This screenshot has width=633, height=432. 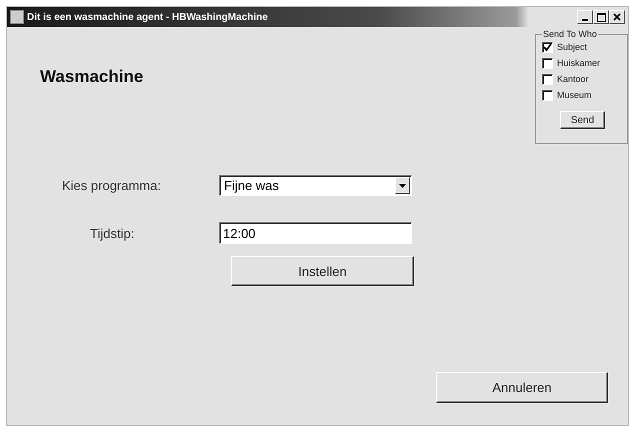 I want to click on set-button: Instellen, so click(x=322, y=271).